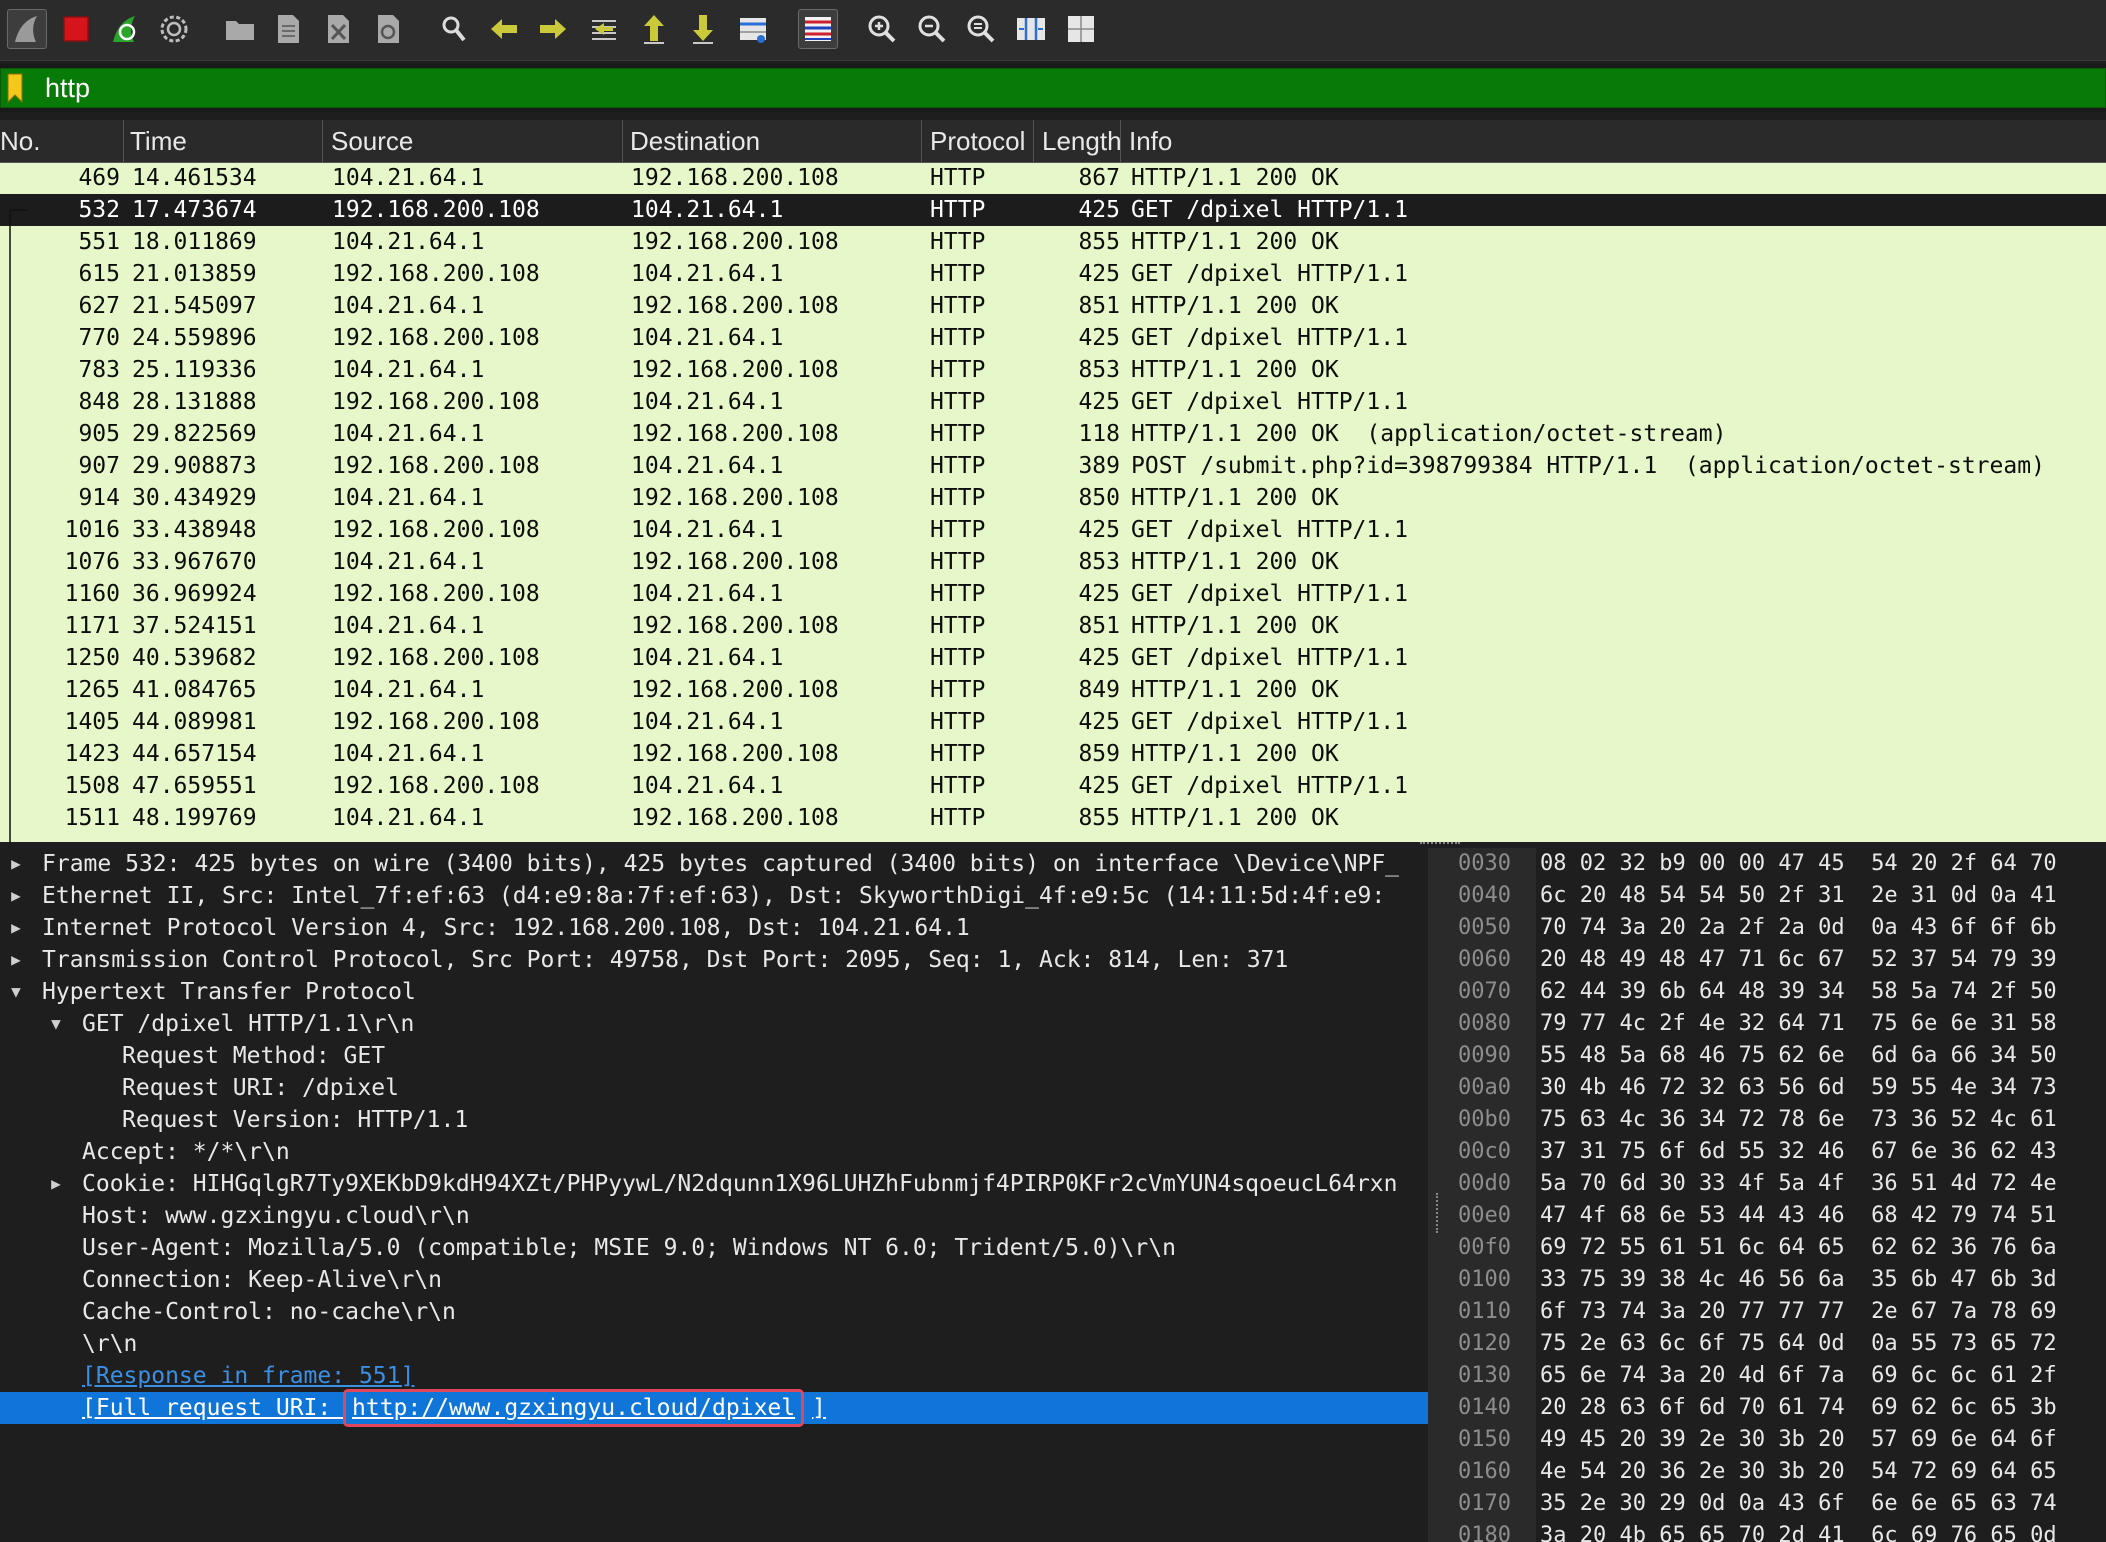 The image size is (2106, 1542). I want to click on column-header-length: Length, so click(1077, 141).